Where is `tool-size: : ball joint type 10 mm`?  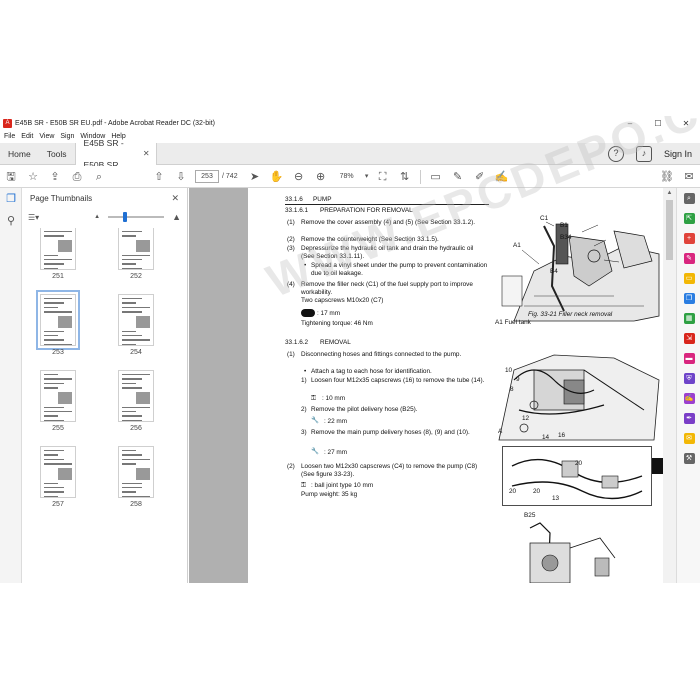
tool-size: : ball joint type 10 mm is located at coordinates (342, 485).